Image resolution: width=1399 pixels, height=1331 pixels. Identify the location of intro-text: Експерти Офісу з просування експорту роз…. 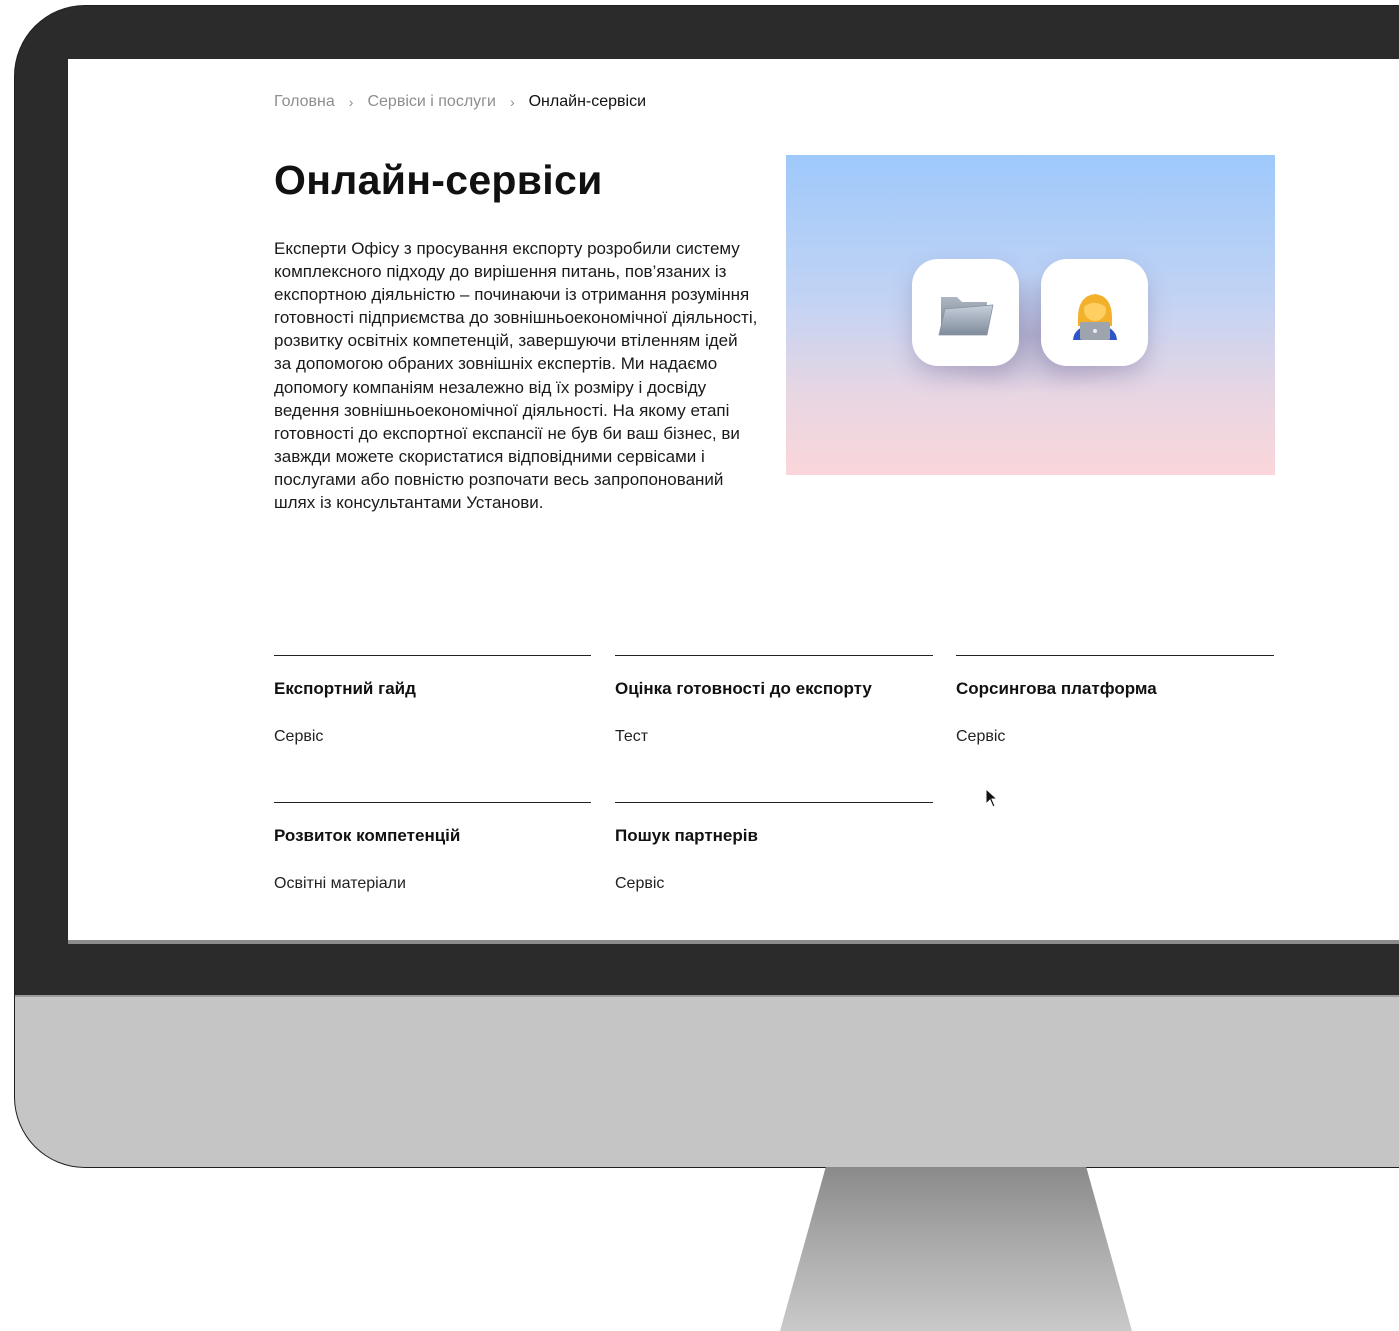
(516, 376).